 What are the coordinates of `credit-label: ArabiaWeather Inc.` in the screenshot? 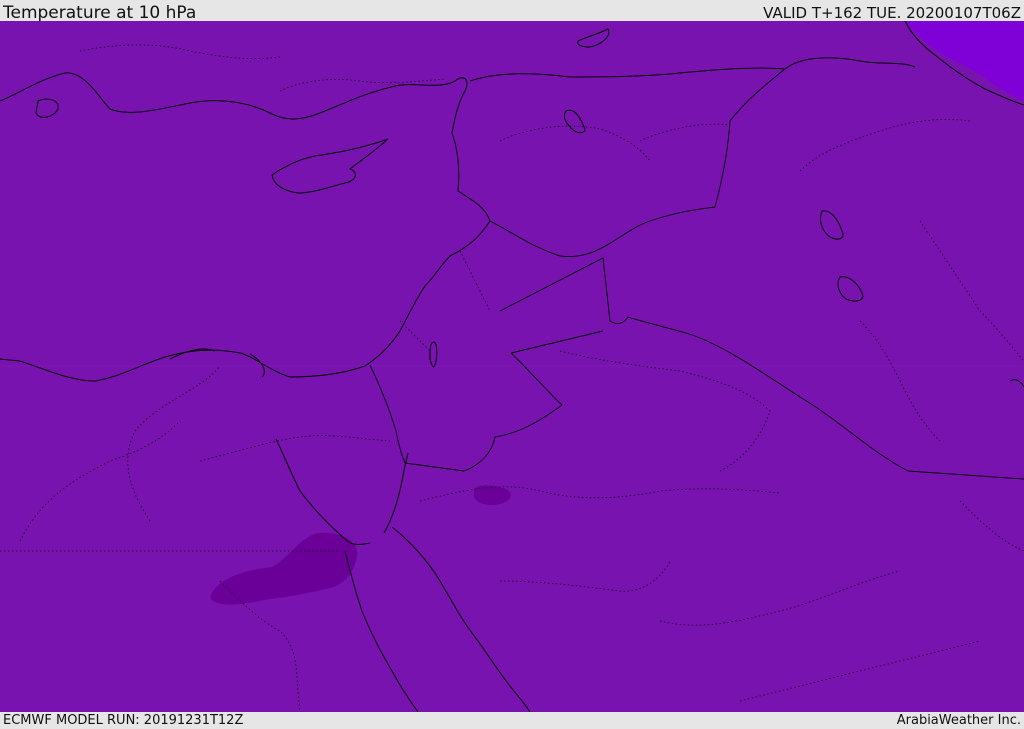 It's located at (958, 720).